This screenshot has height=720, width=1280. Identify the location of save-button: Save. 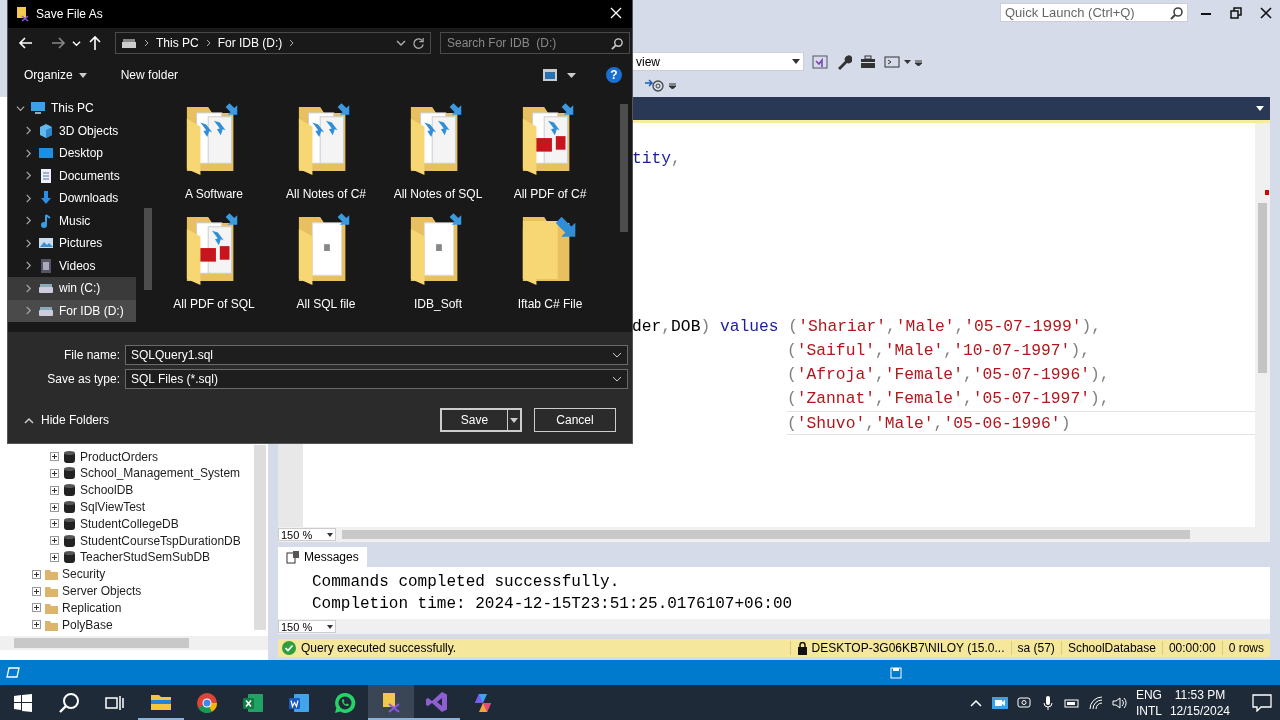
(481, 420).